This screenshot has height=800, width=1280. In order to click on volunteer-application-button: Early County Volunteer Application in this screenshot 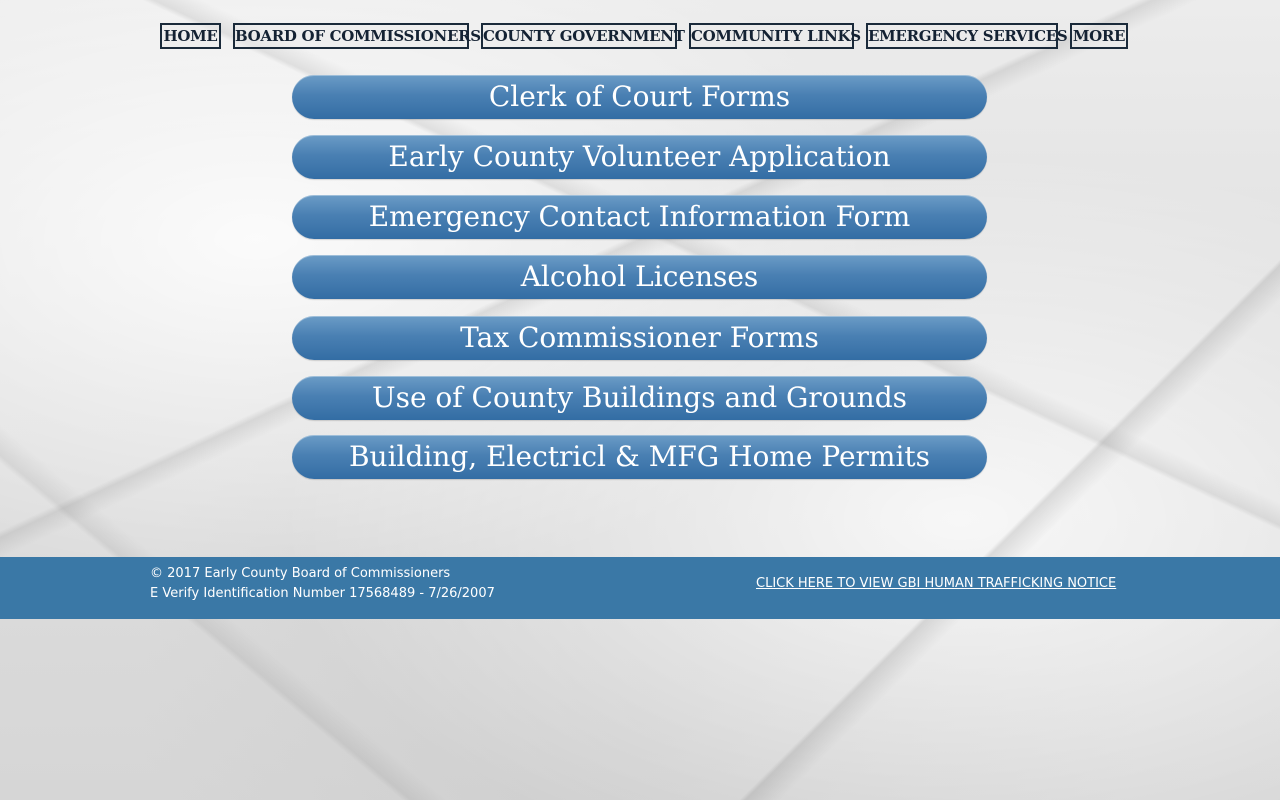, I will do `click(639, 157)`.